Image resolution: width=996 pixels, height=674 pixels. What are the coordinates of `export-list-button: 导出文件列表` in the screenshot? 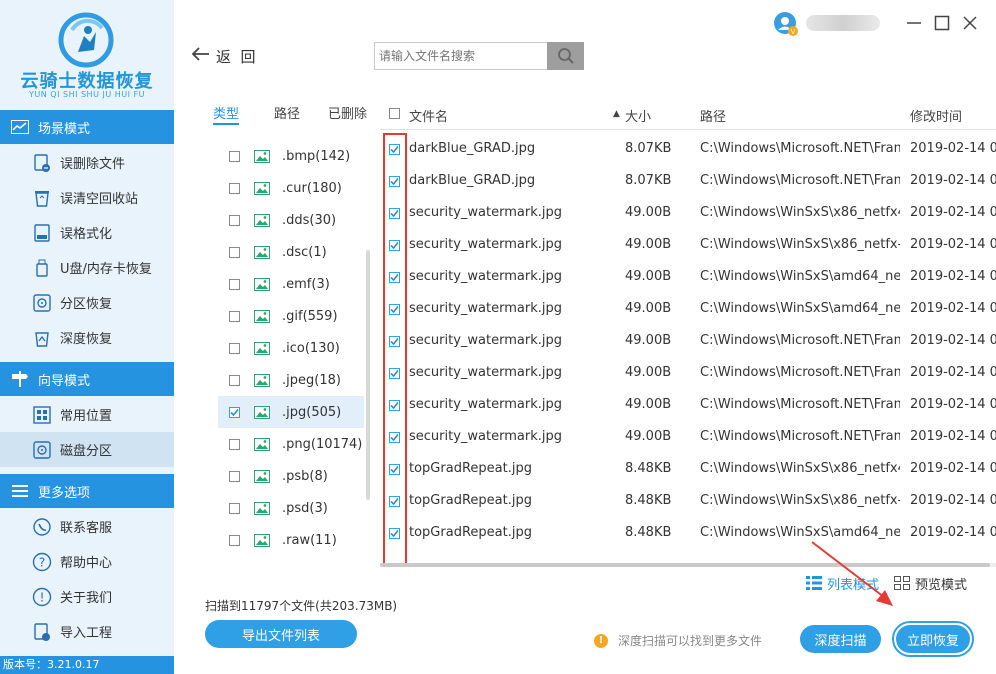 It's located at (281, 634).